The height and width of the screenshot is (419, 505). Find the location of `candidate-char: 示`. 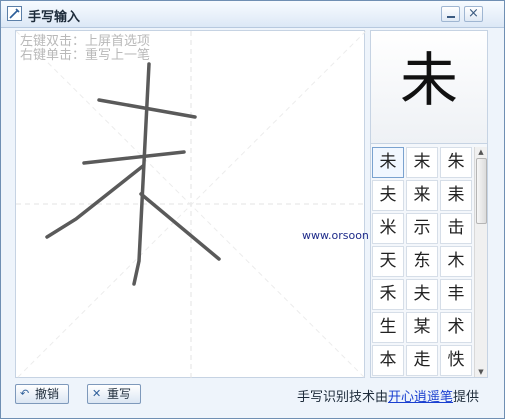

candidate-char: 示 is located at coordinates (422, 228).